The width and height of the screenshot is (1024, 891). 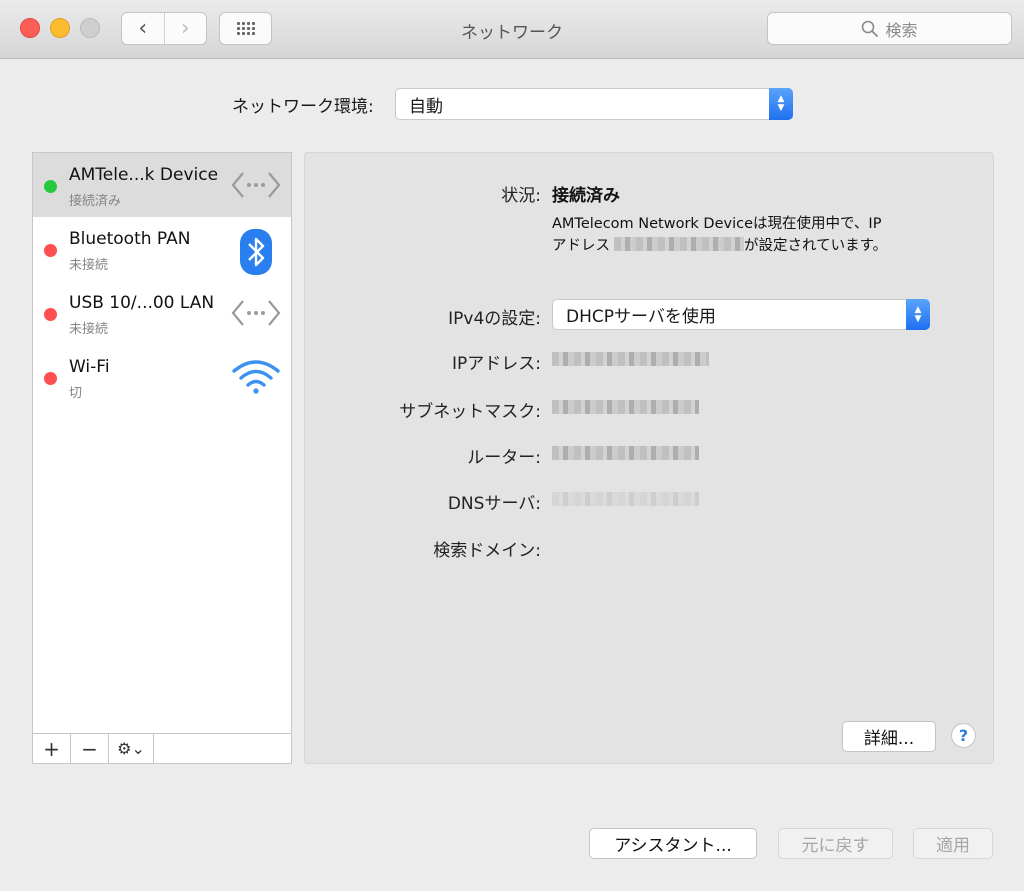 What do you see at coordinates (470, 412) in the screenshot?
I see `subnet-mask-label: サブネットマスク:` at bounding box center [470, 412].